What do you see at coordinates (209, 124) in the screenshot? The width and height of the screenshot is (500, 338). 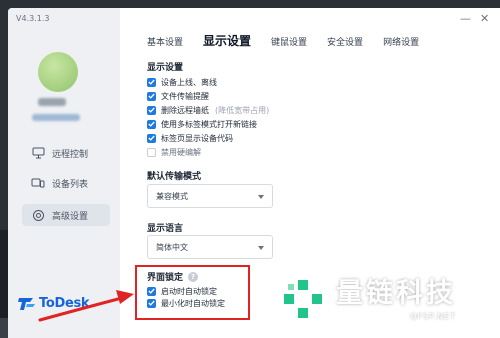 I see `option-label: 使用多标签模式打开新链接` at bounding box center [209, 124].